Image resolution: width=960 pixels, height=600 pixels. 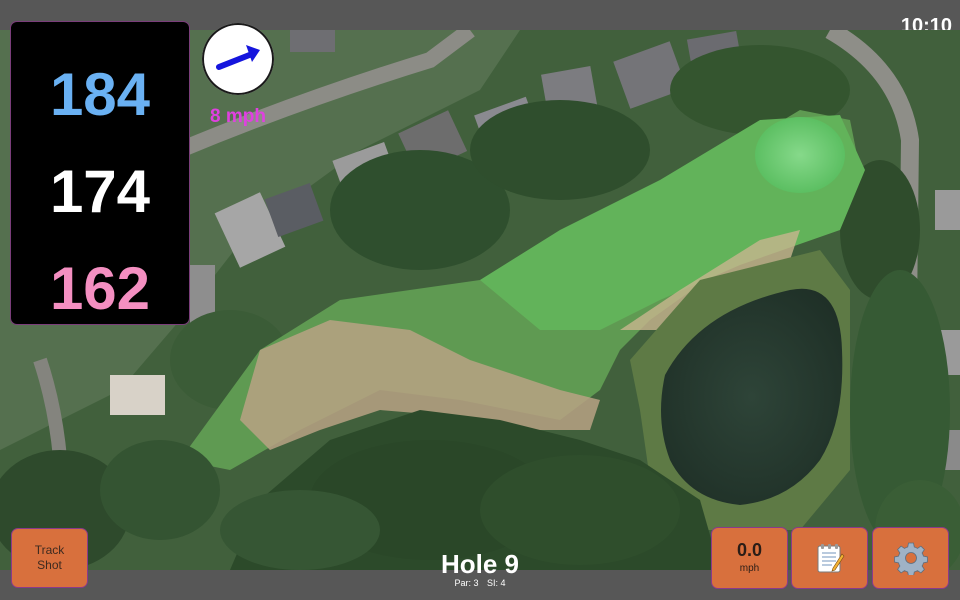 What do you see at coordinates (238, 116) in the screenshot?
I see `wind-speed-label: 8 mph` at bounding box center [238, 116].